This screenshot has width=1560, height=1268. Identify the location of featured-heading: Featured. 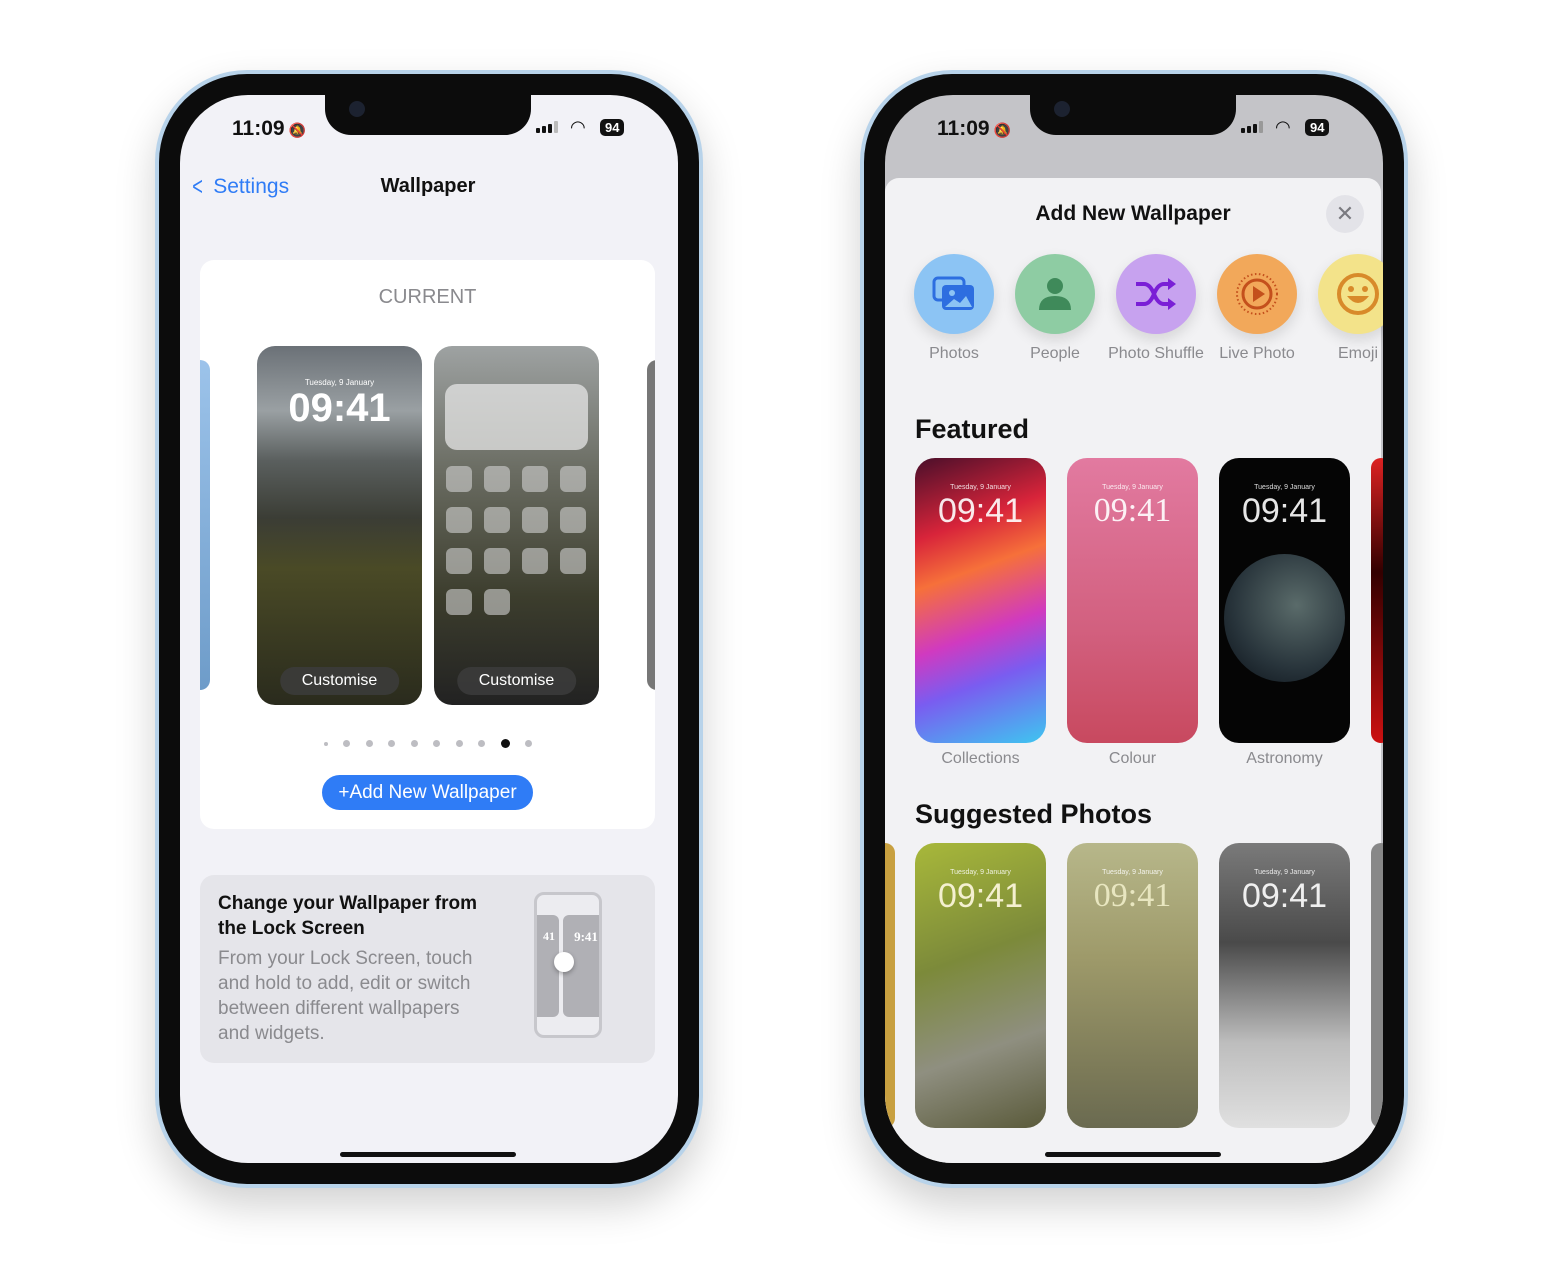
(972, 429).